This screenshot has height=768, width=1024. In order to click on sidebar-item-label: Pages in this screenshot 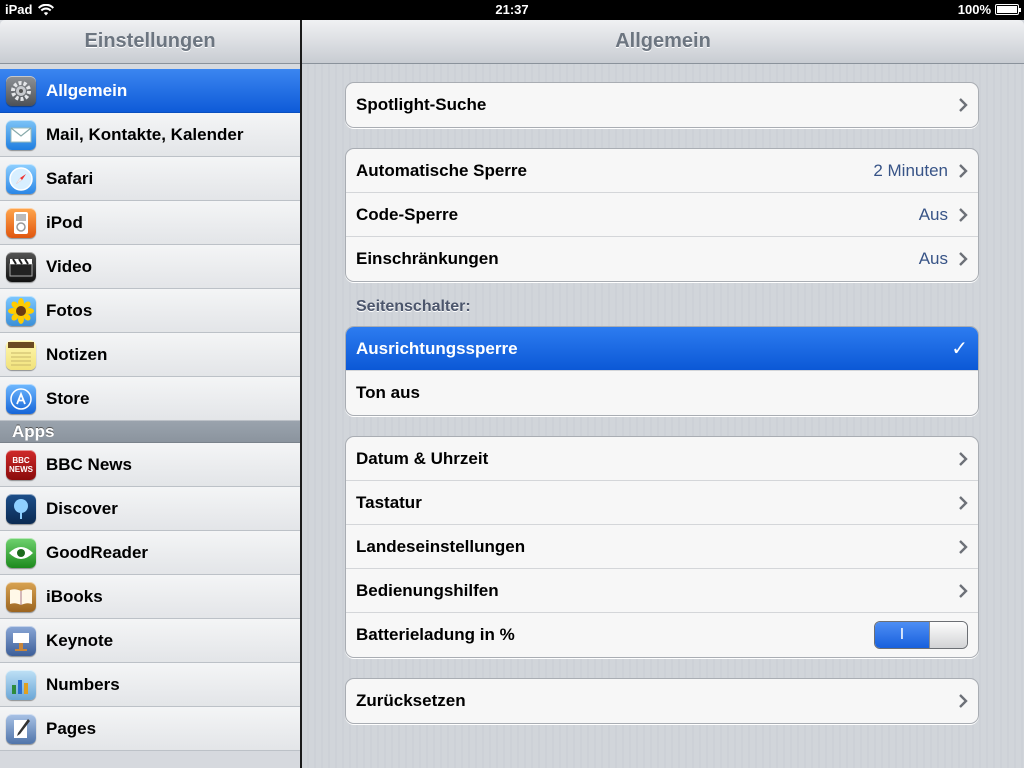, I will do `click(71, 728)`.